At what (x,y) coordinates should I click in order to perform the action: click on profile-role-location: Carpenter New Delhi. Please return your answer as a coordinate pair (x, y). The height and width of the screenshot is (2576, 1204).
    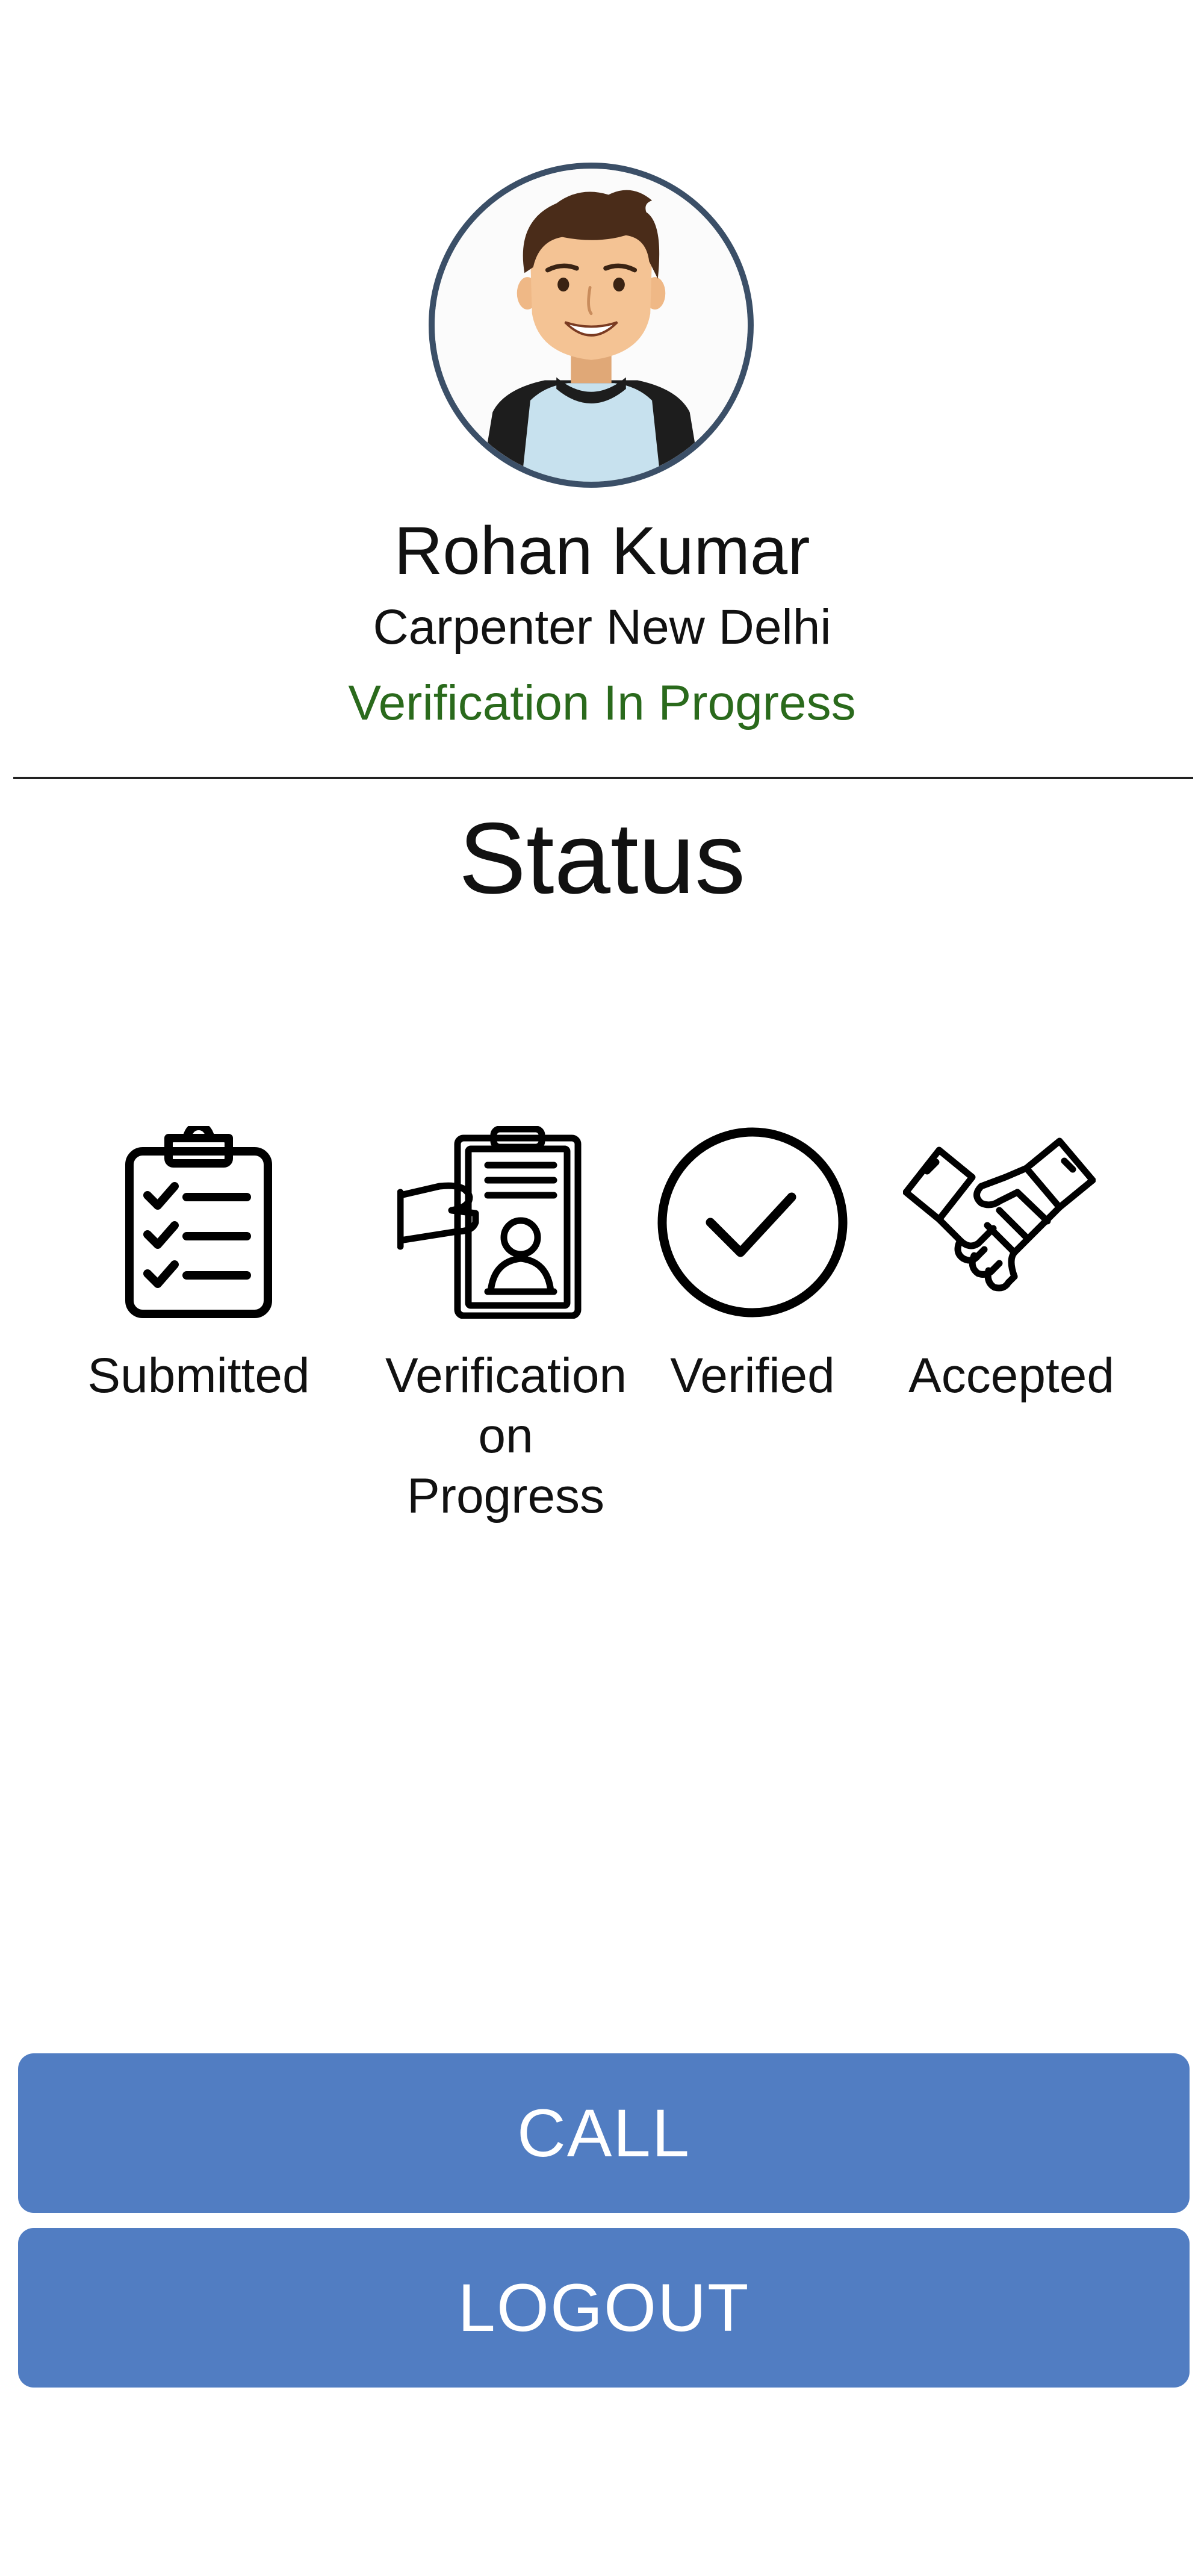
    Looking at the image, I should click on (602, 628).